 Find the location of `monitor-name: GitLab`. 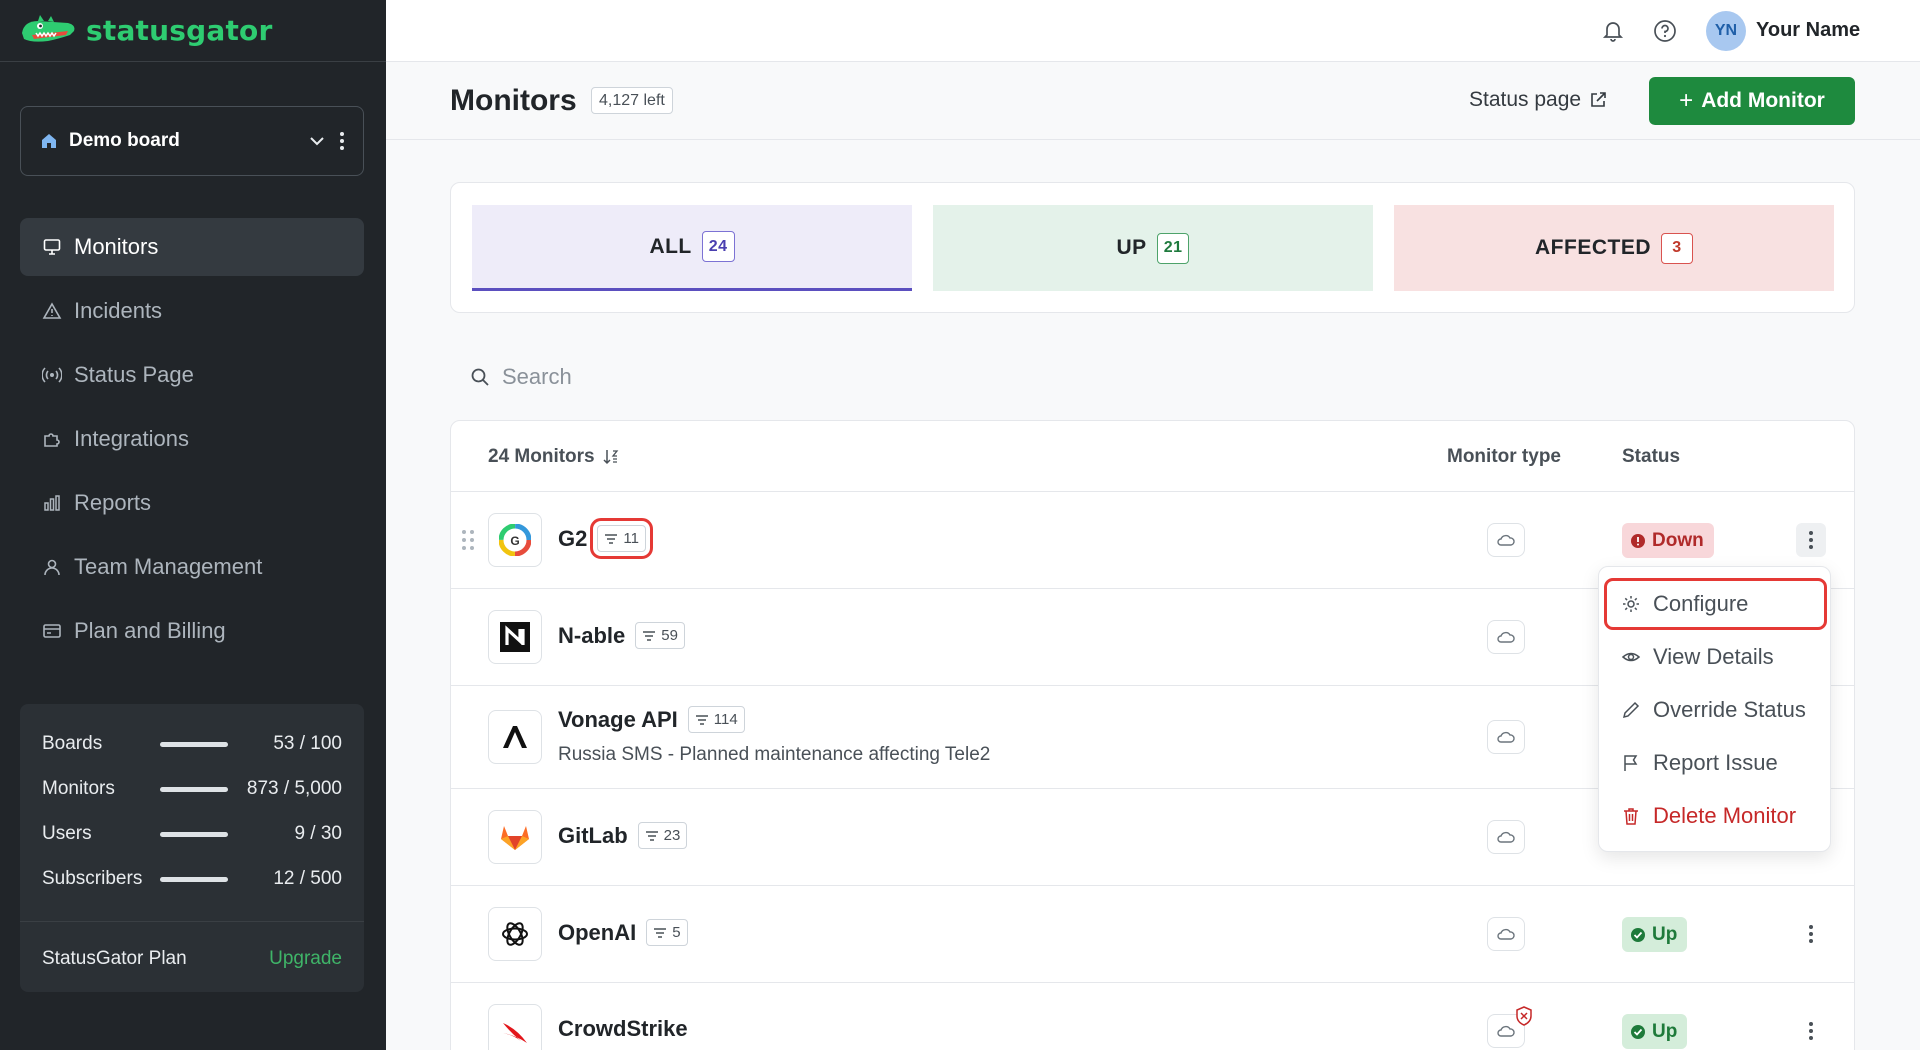

monitor-name: GitLab is located at coordinates (593, 836).